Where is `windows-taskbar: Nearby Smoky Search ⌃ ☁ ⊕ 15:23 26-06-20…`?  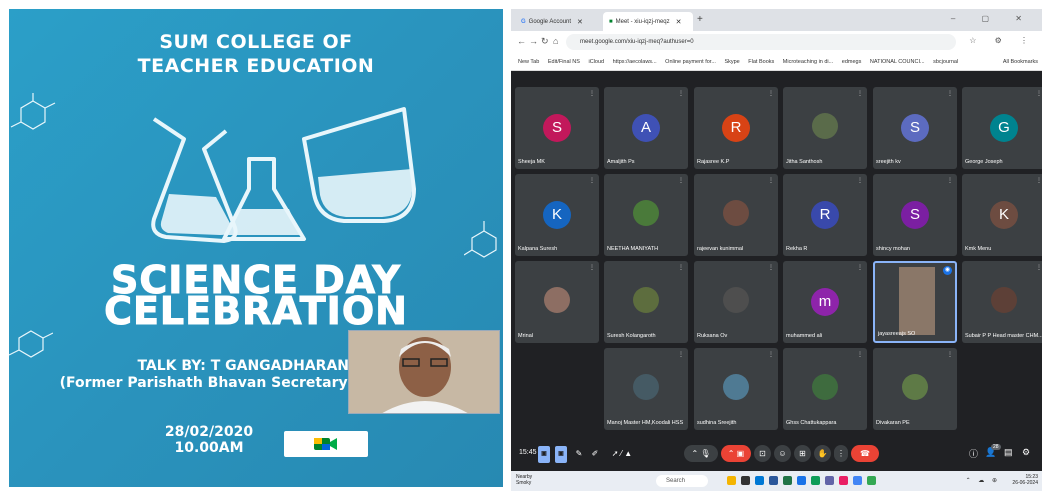 windows-taskbar: Nearby Smoky Search ⌃ ☁ ⊕ 15:23 26-06-20… is located at coordinates (776, 481).